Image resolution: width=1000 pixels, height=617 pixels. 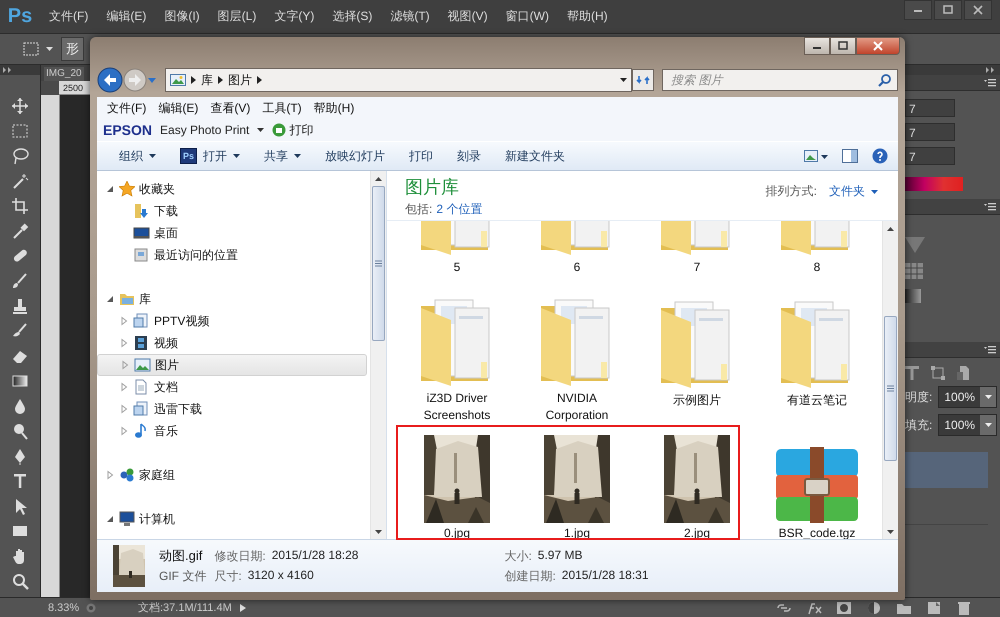 What do you see at coordinates (355, 156) in the screenshot?
I see `toolbar-button: 放映幻灯片` at bounding box center [355, 156].